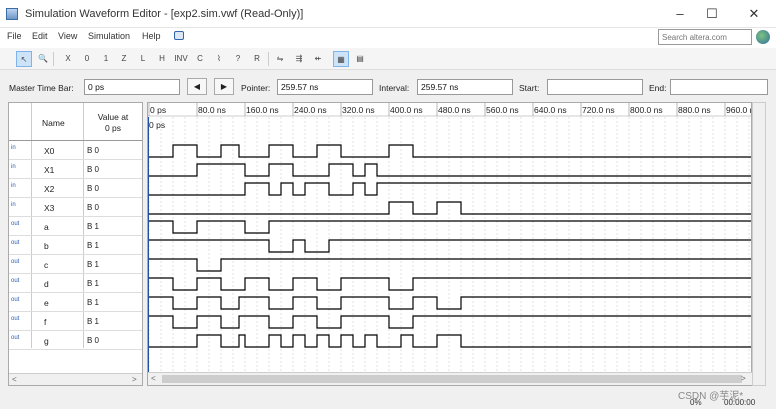  What do you see at coordinates (132, 87) in the screenshot?
I see `master-time-bar-field: 0 ps` at bounding box center [132, 87].